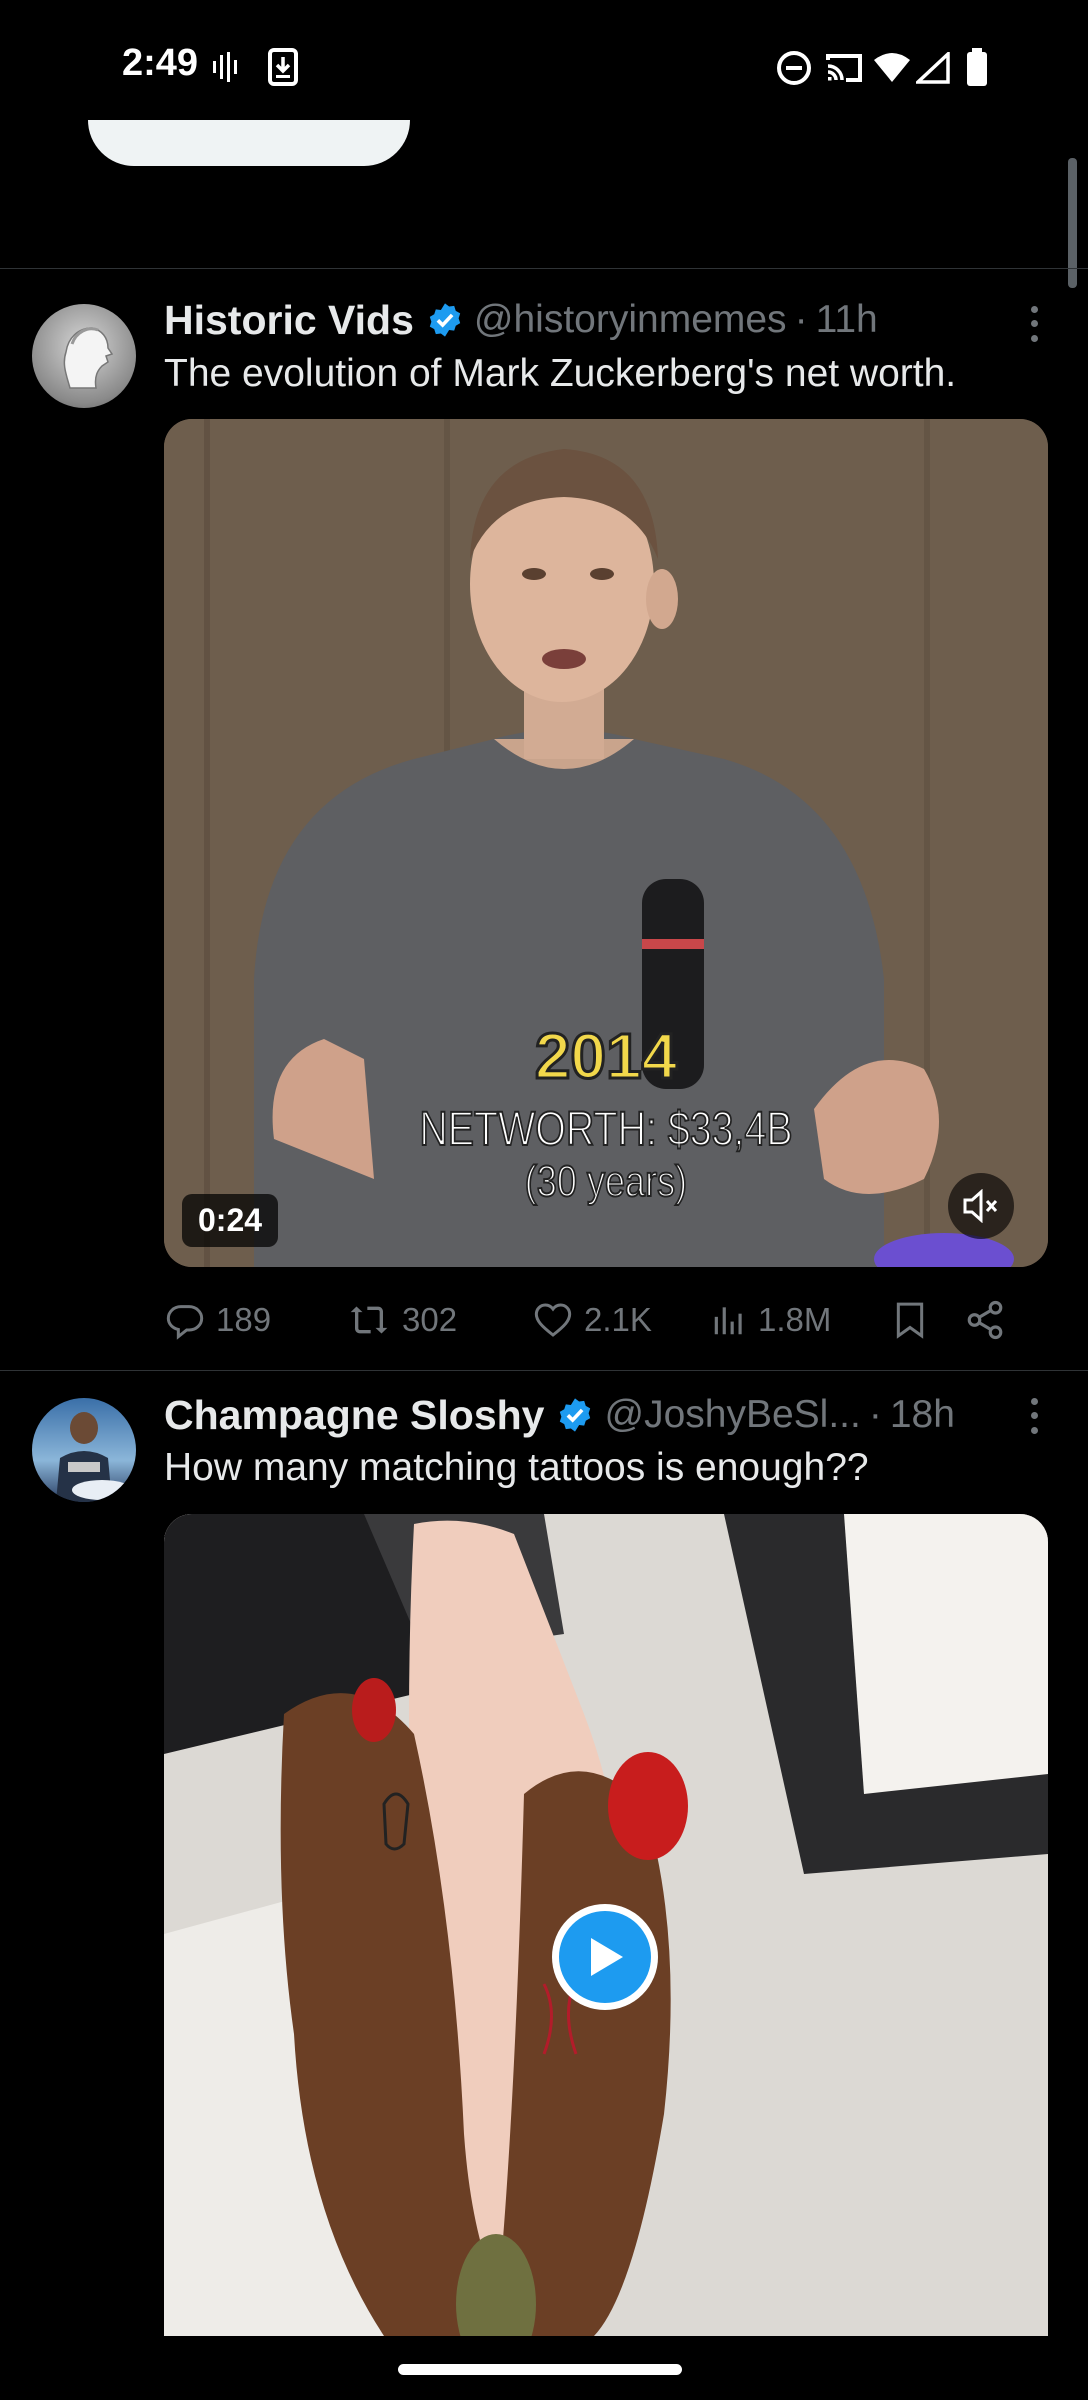 The width and height of the screenshot is (1088, 2400). I want to click on tweet-header: Champagne Sloshy @JoshyBeSl... · 18h, so click(559, 1415).